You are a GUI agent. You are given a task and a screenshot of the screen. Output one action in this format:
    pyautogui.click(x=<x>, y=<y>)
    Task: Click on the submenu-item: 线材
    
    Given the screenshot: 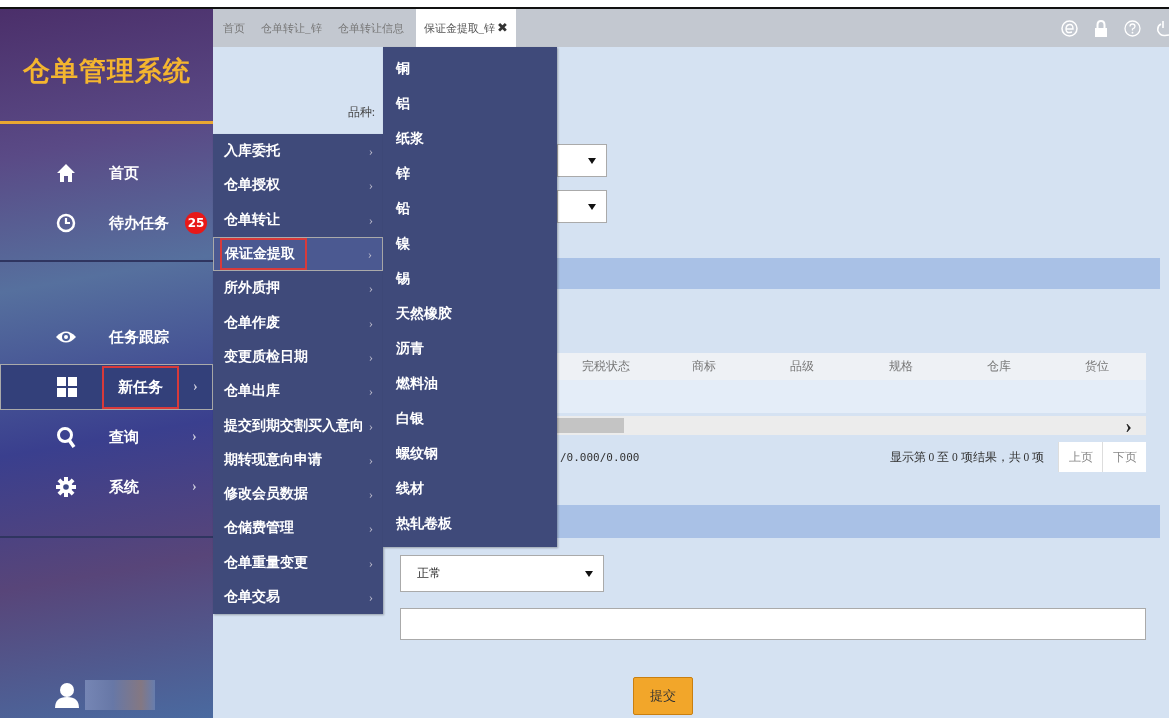 What is the action you would take?
    pyautogui.click(x=470, y=488)
    